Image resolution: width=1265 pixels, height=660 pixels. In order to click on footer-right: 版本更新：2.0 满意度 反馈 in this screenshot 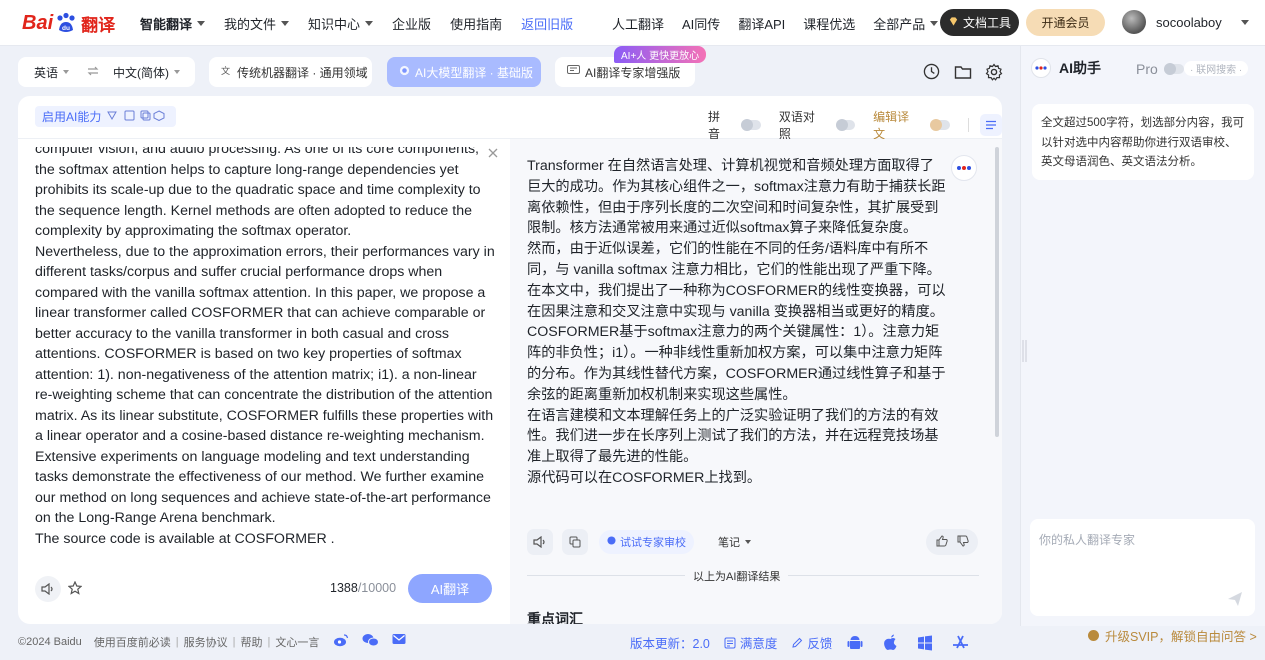, I will do `click(808, 642)`.